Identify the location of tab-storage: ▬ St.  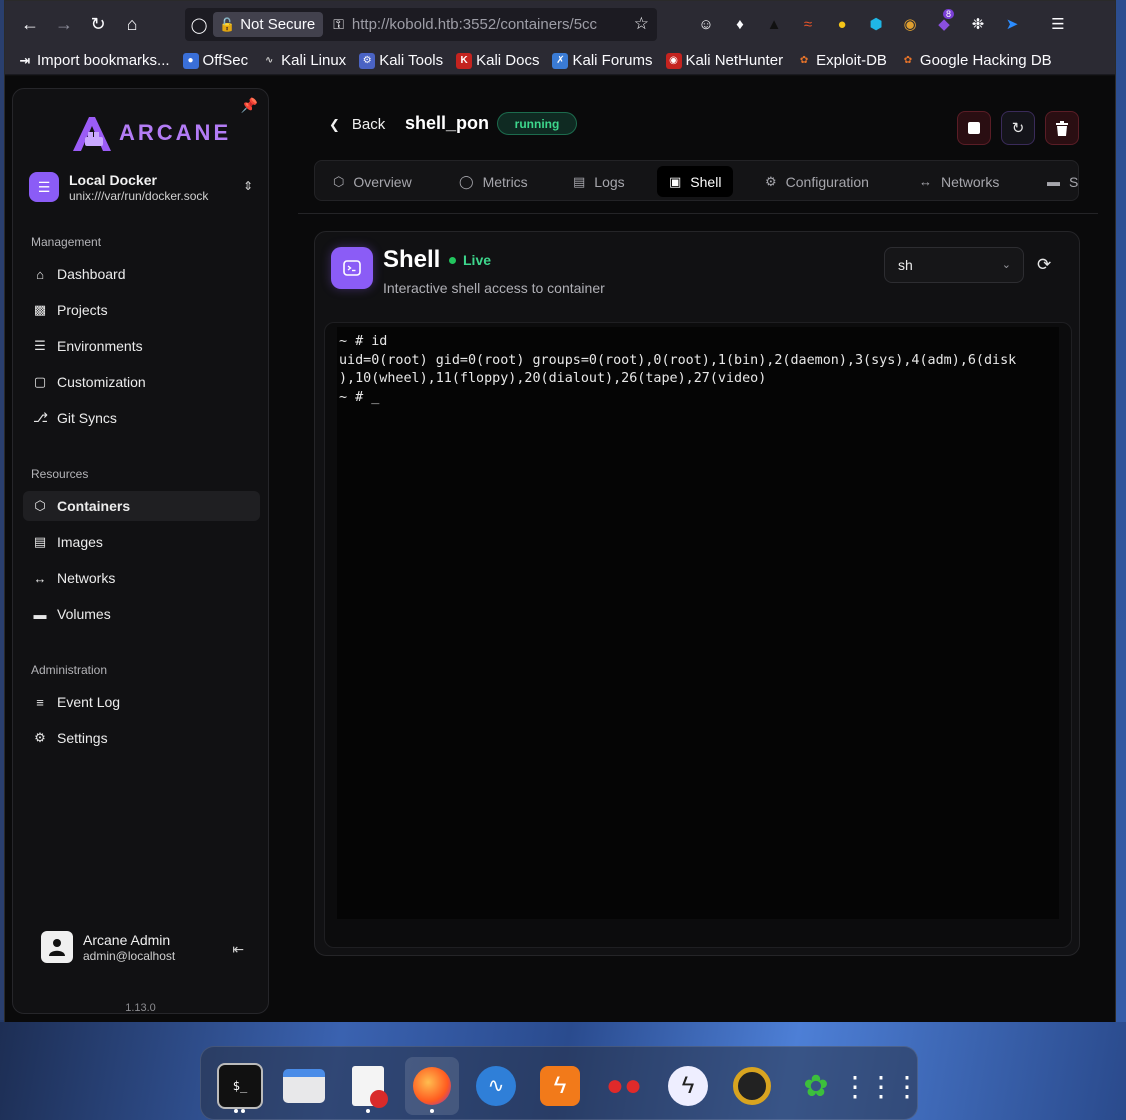
(1056, 181).